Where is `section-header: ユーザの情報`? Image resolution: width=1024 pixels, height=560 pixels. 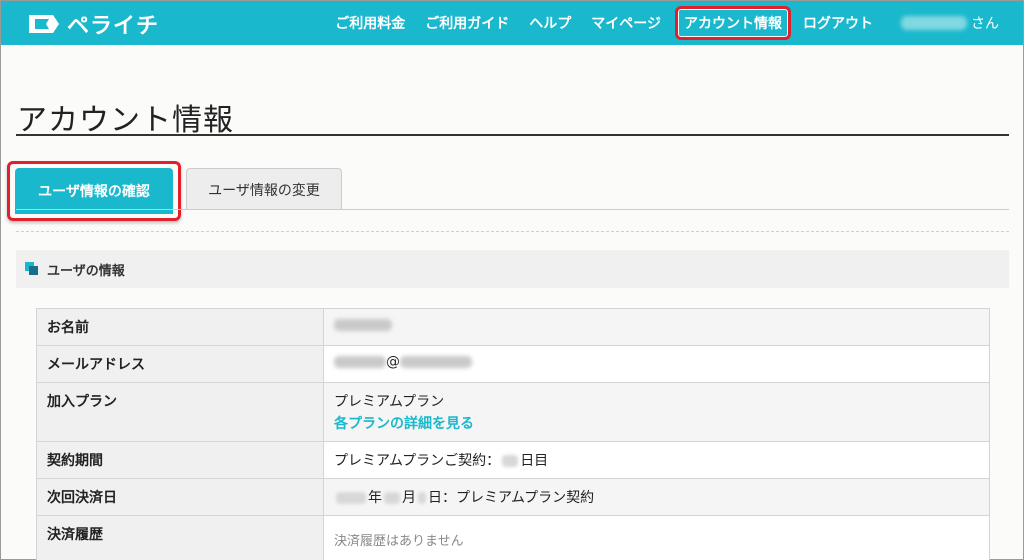
section-header: ユーザの情報 is located at coordinates (512, 269).